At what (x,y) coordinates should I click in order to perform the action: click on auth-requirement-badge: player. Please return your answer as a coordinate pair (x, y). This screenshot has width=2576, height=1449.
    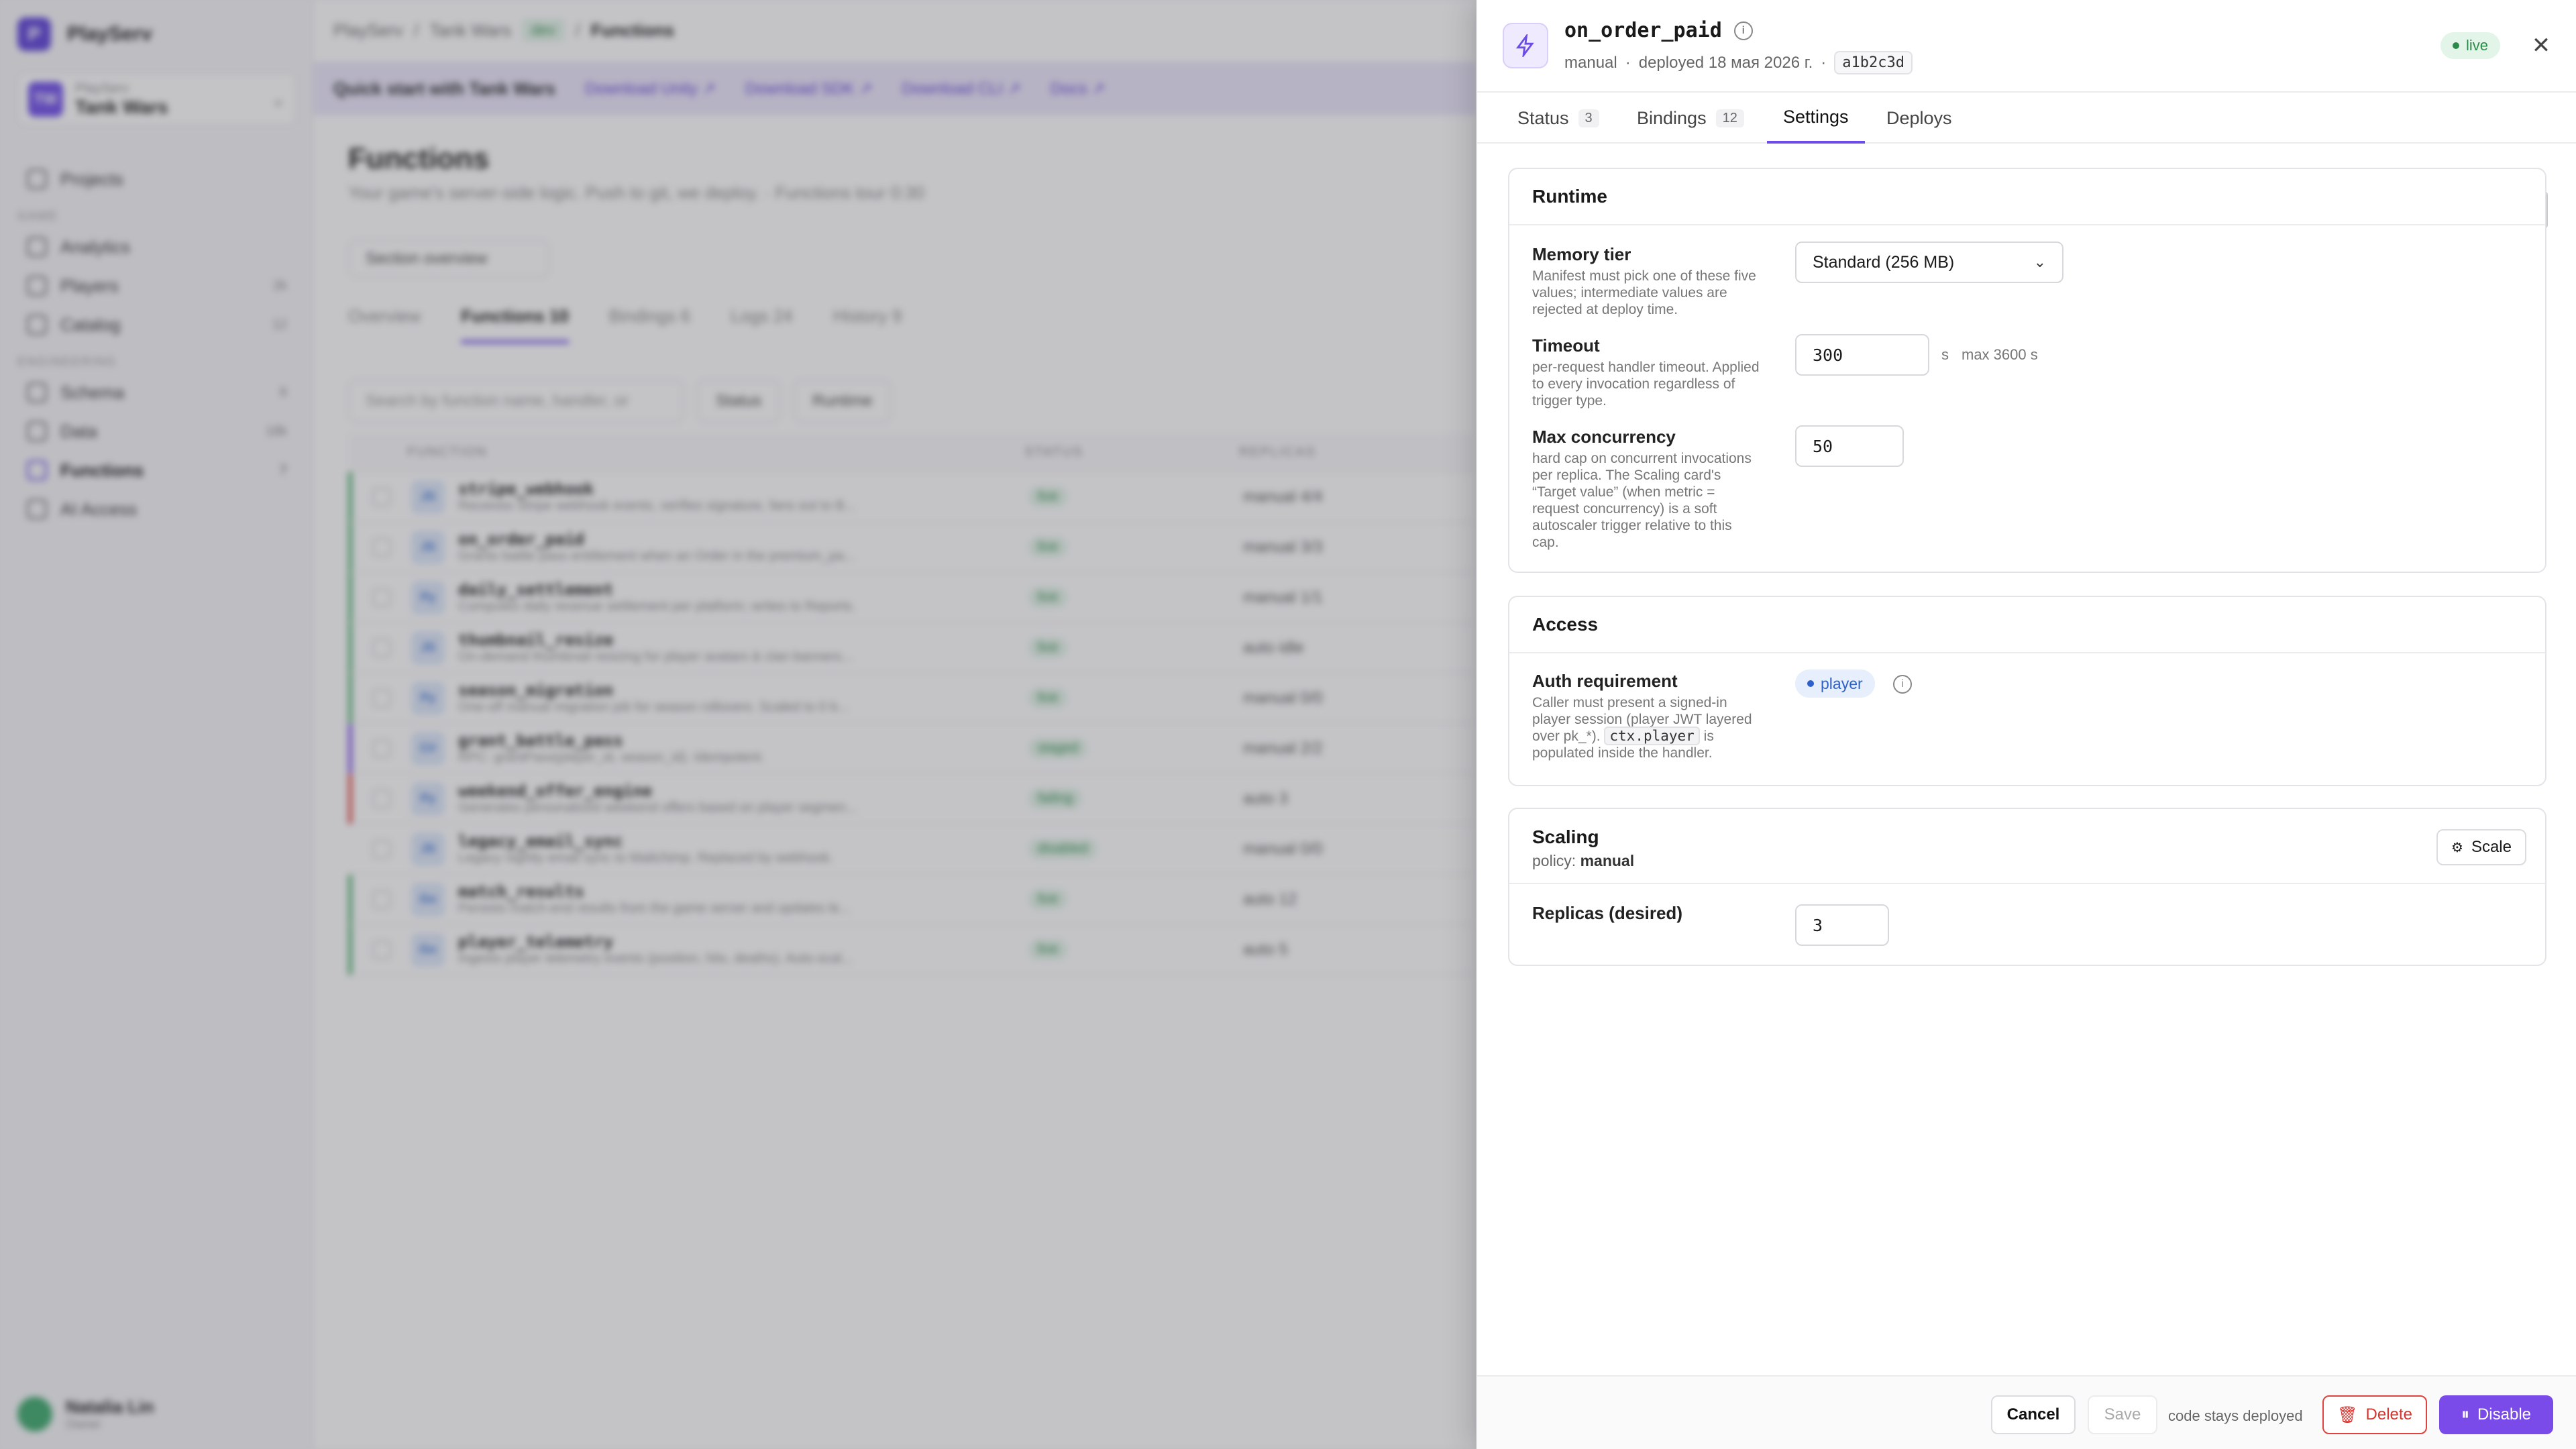
    Looking at the image, I should click on (1835, 683).